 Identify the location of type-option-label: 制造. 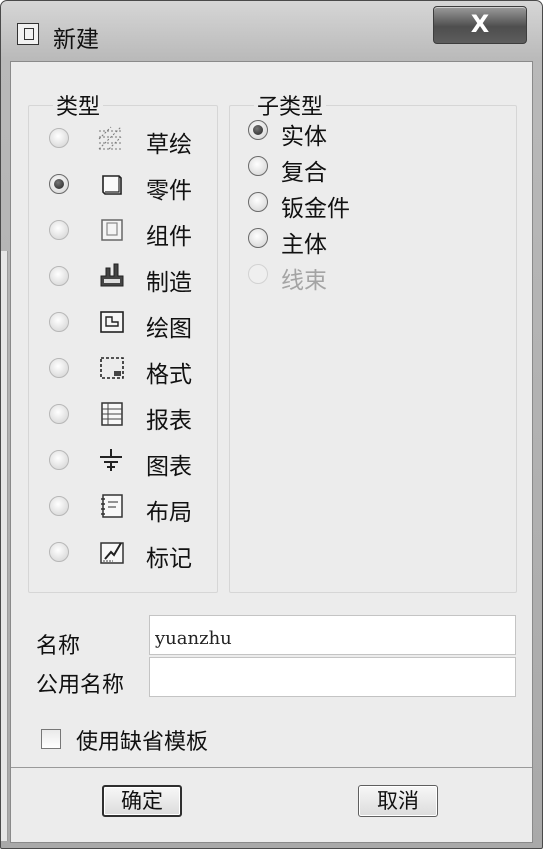
(169, 283).